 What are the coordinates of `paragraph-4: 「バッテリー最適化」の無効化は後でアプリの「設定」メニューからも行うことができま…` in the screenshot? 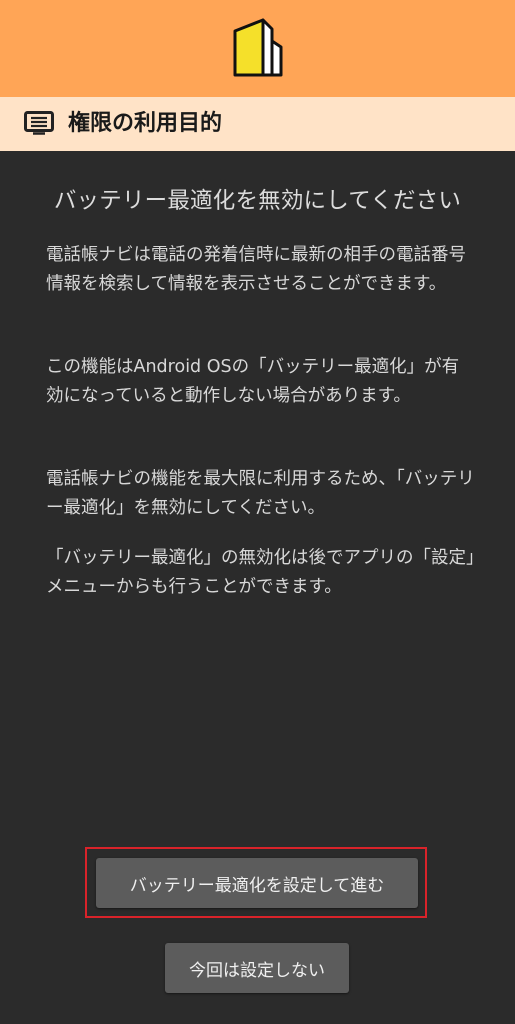 It's located at (260, 572).